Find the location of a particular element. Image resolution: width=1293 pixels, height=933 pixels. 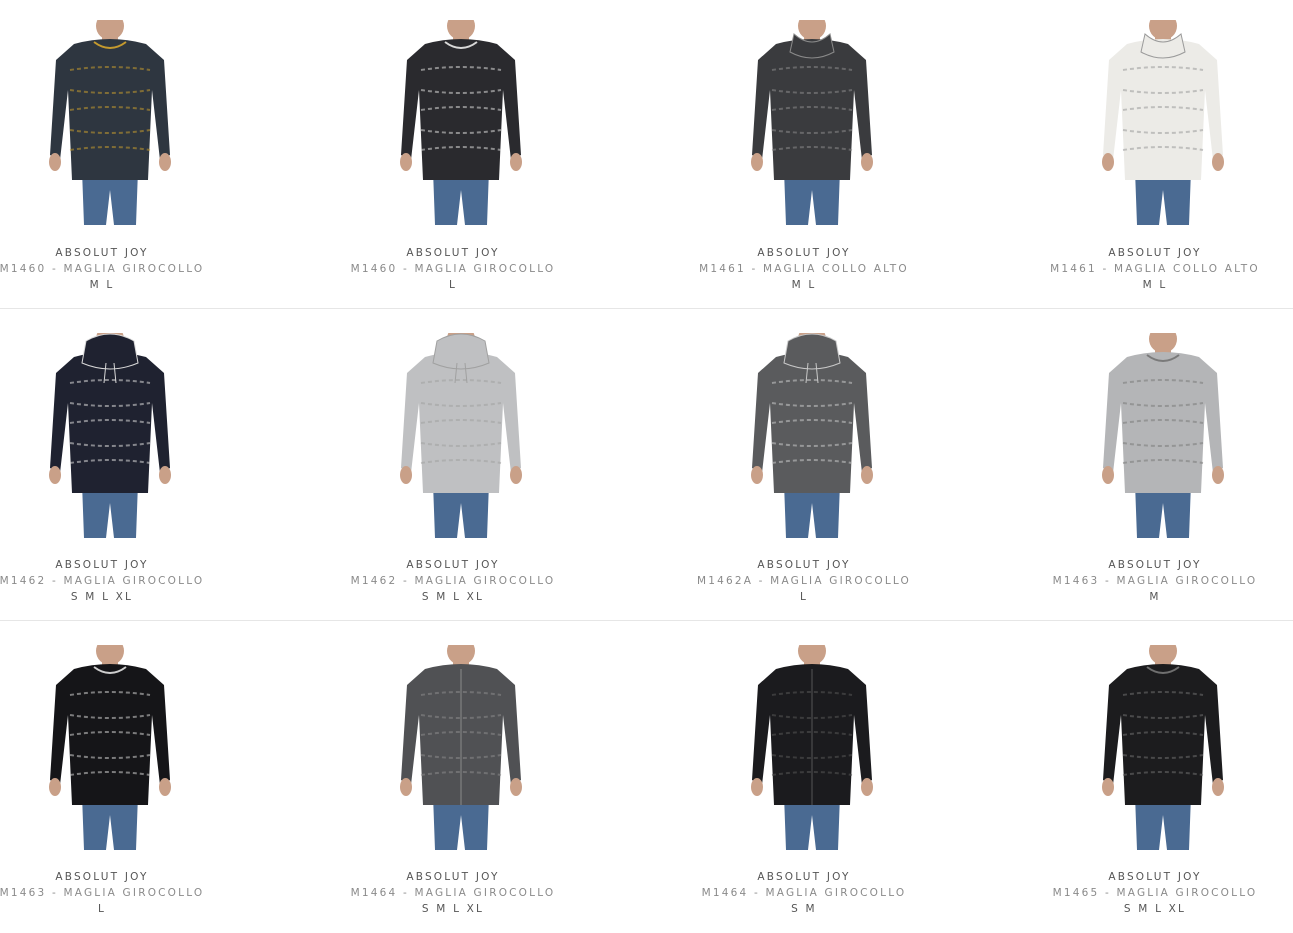

product-card: ABSOLUT JOY M1462A - MAGLIA GIROCOLLO L is located at coordinates (804, 459).